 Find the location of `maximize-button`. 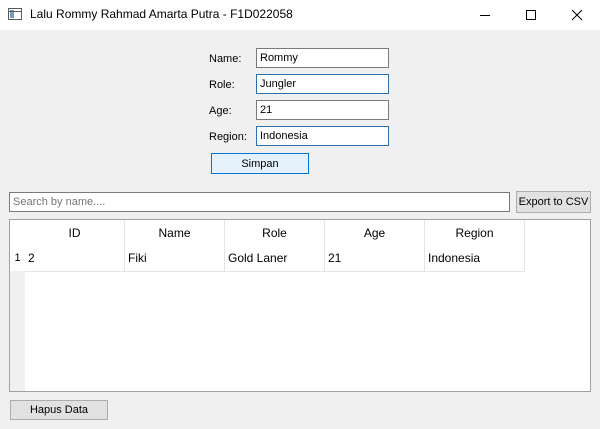

maximize-button is located at coordinates (531, 15).